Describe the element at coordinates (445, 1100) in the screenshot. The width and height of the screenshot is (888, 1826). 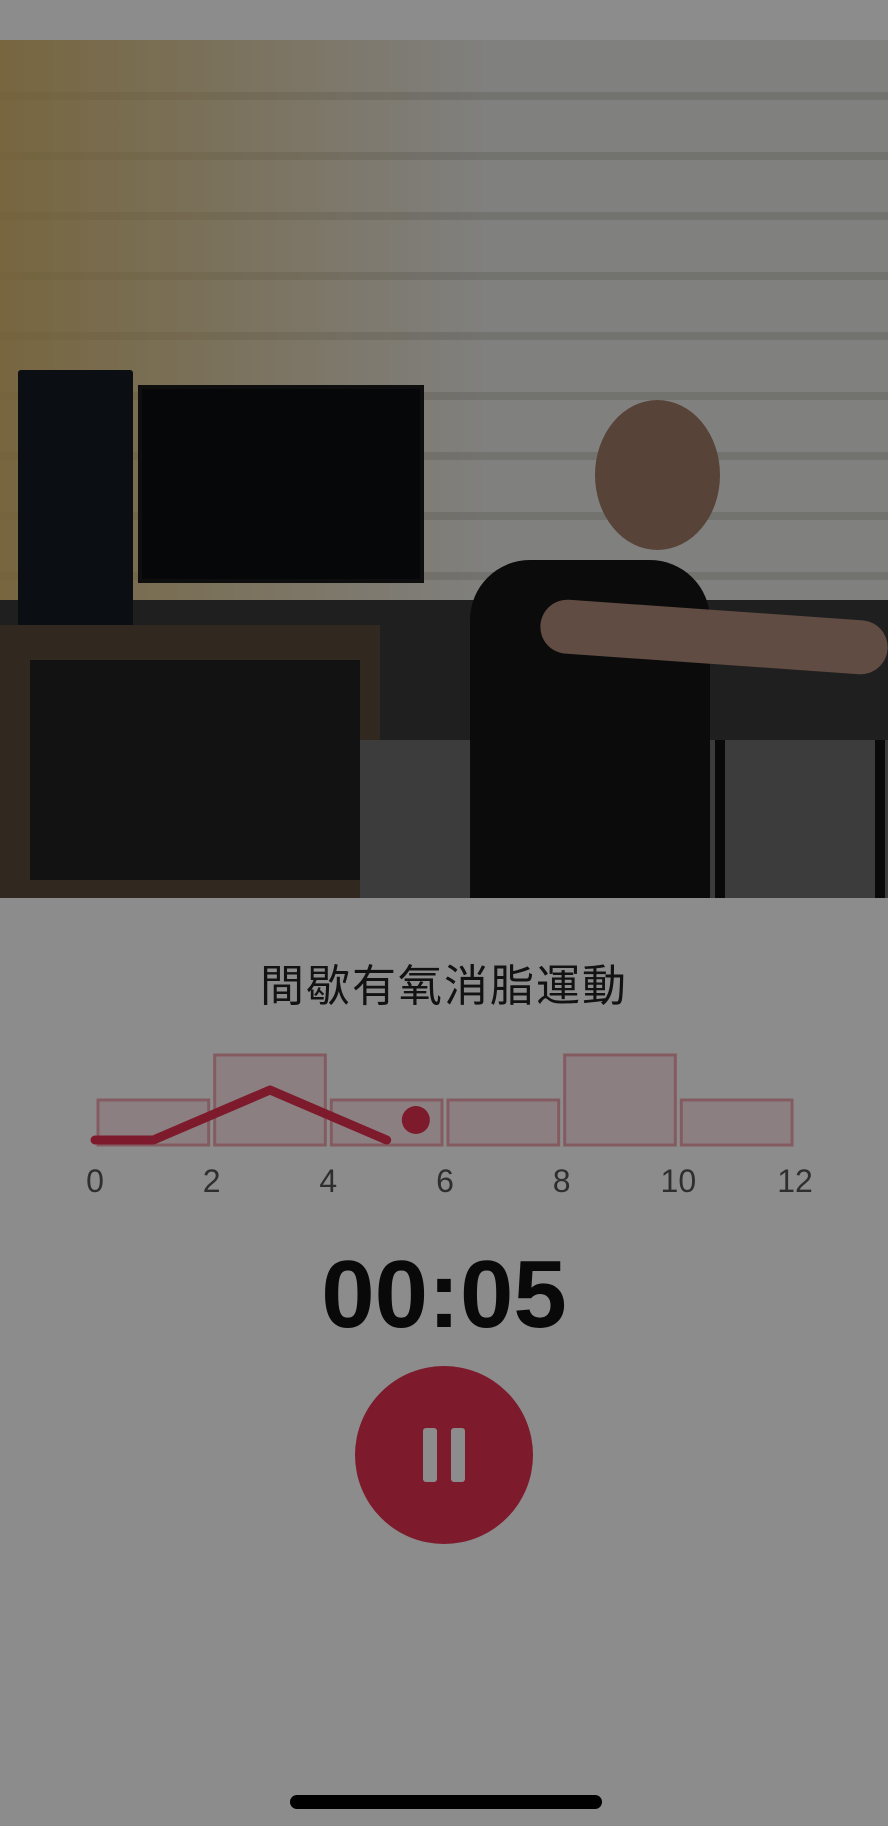
I see `intensity-blocks` at that location.